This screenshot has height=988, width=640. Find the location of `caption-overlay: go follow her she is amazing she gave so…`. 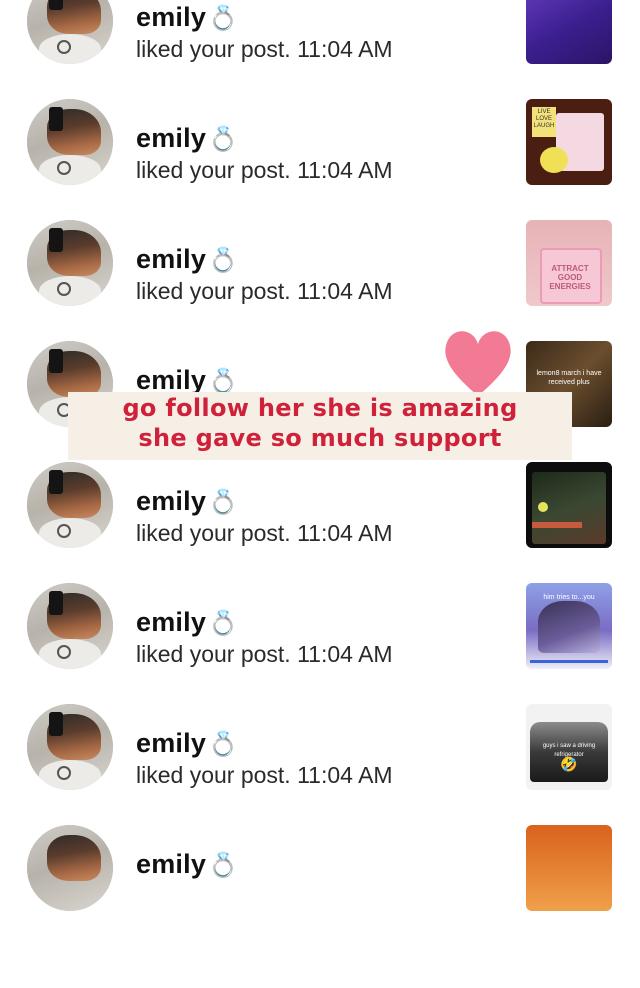

caption-overlay: go follow her she is amazing she gave so… is located at coordinates (320, 426).